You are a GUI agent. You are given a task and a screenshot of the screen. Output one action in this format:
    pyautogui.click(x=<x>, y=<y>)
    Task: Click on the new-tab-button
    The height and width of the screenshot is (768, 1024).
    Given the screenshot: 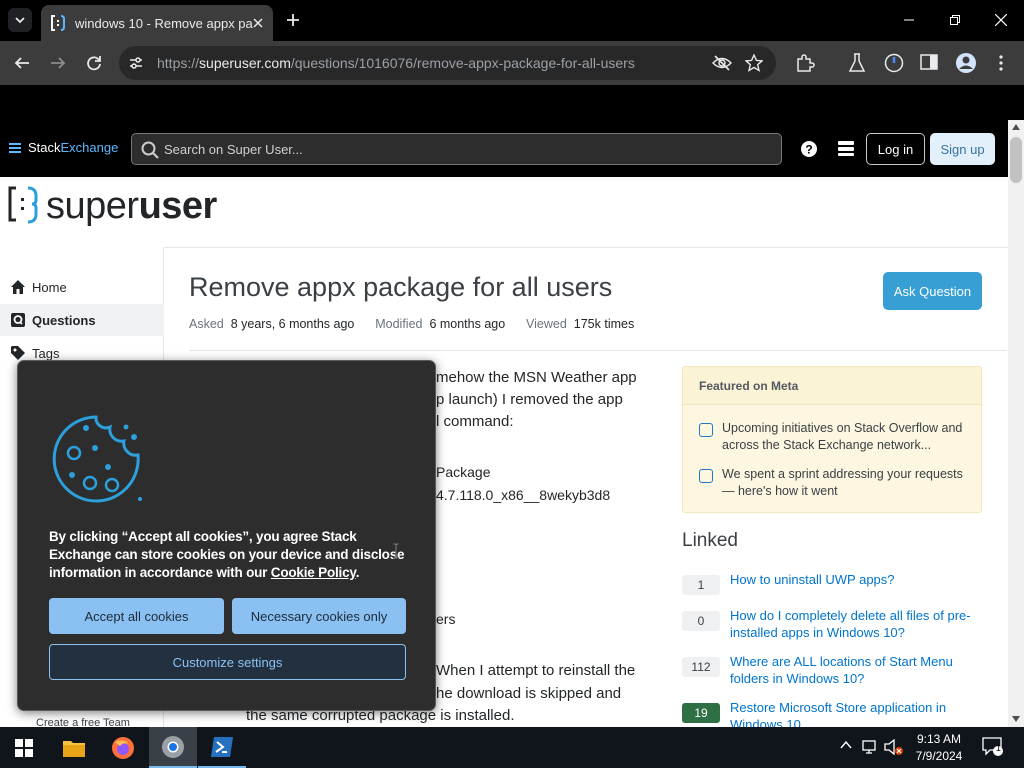 What is the action you would take?
    pyautogui.click(x=293, y=20)
    